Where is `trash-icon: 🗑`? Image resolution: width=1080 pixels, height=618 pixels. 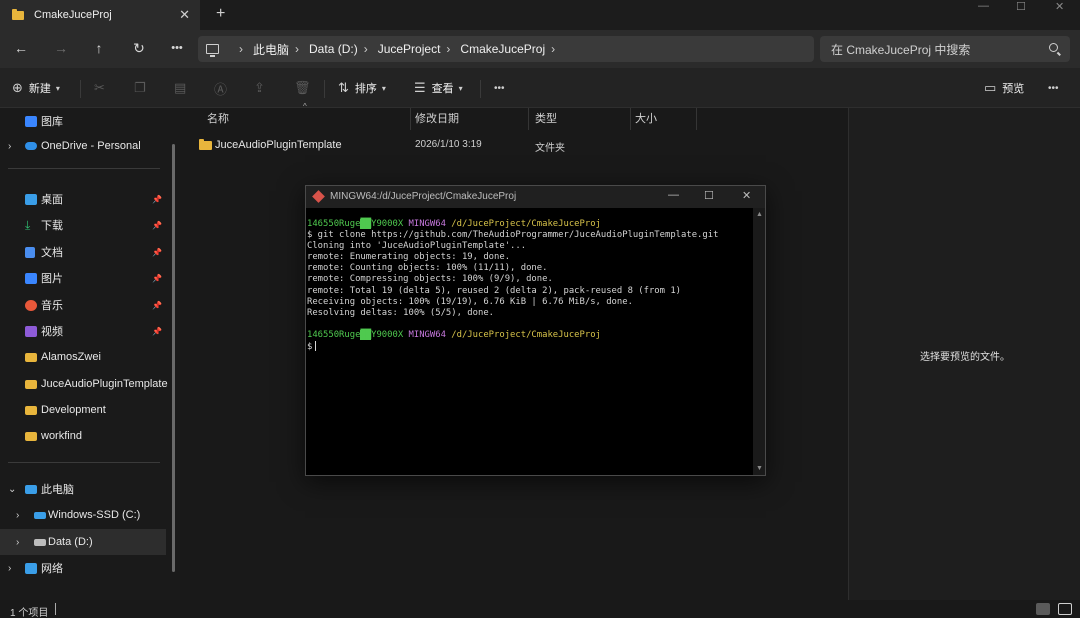 trash-icon: 🗑 is located at coordinates (302, 87).